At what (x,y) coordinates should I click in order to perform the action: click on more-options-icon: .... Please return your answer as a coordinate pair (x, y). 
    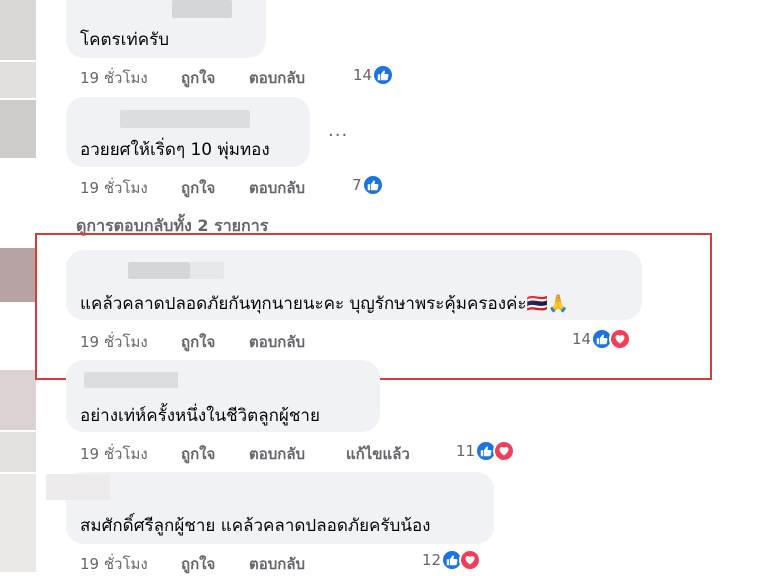
    Looking at the image, I should click on (338, 130).